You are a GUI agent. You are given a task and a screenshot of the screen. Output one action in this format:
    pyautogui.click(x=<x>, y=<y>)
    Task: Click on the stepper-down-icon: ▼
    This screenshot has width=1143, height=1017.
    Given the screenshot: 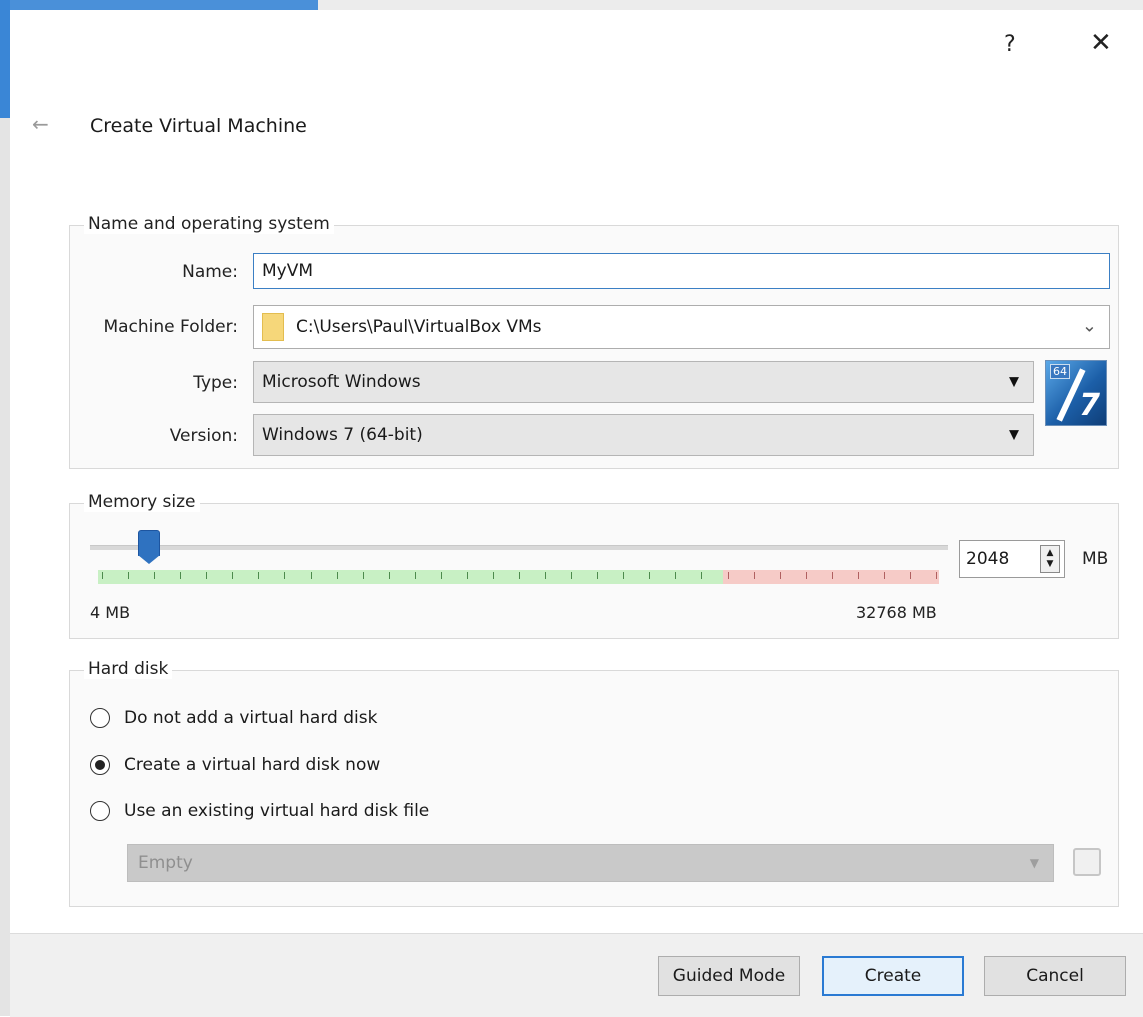 What is the action you would take?
    pyautogui.click(x=1050, y=564)
    